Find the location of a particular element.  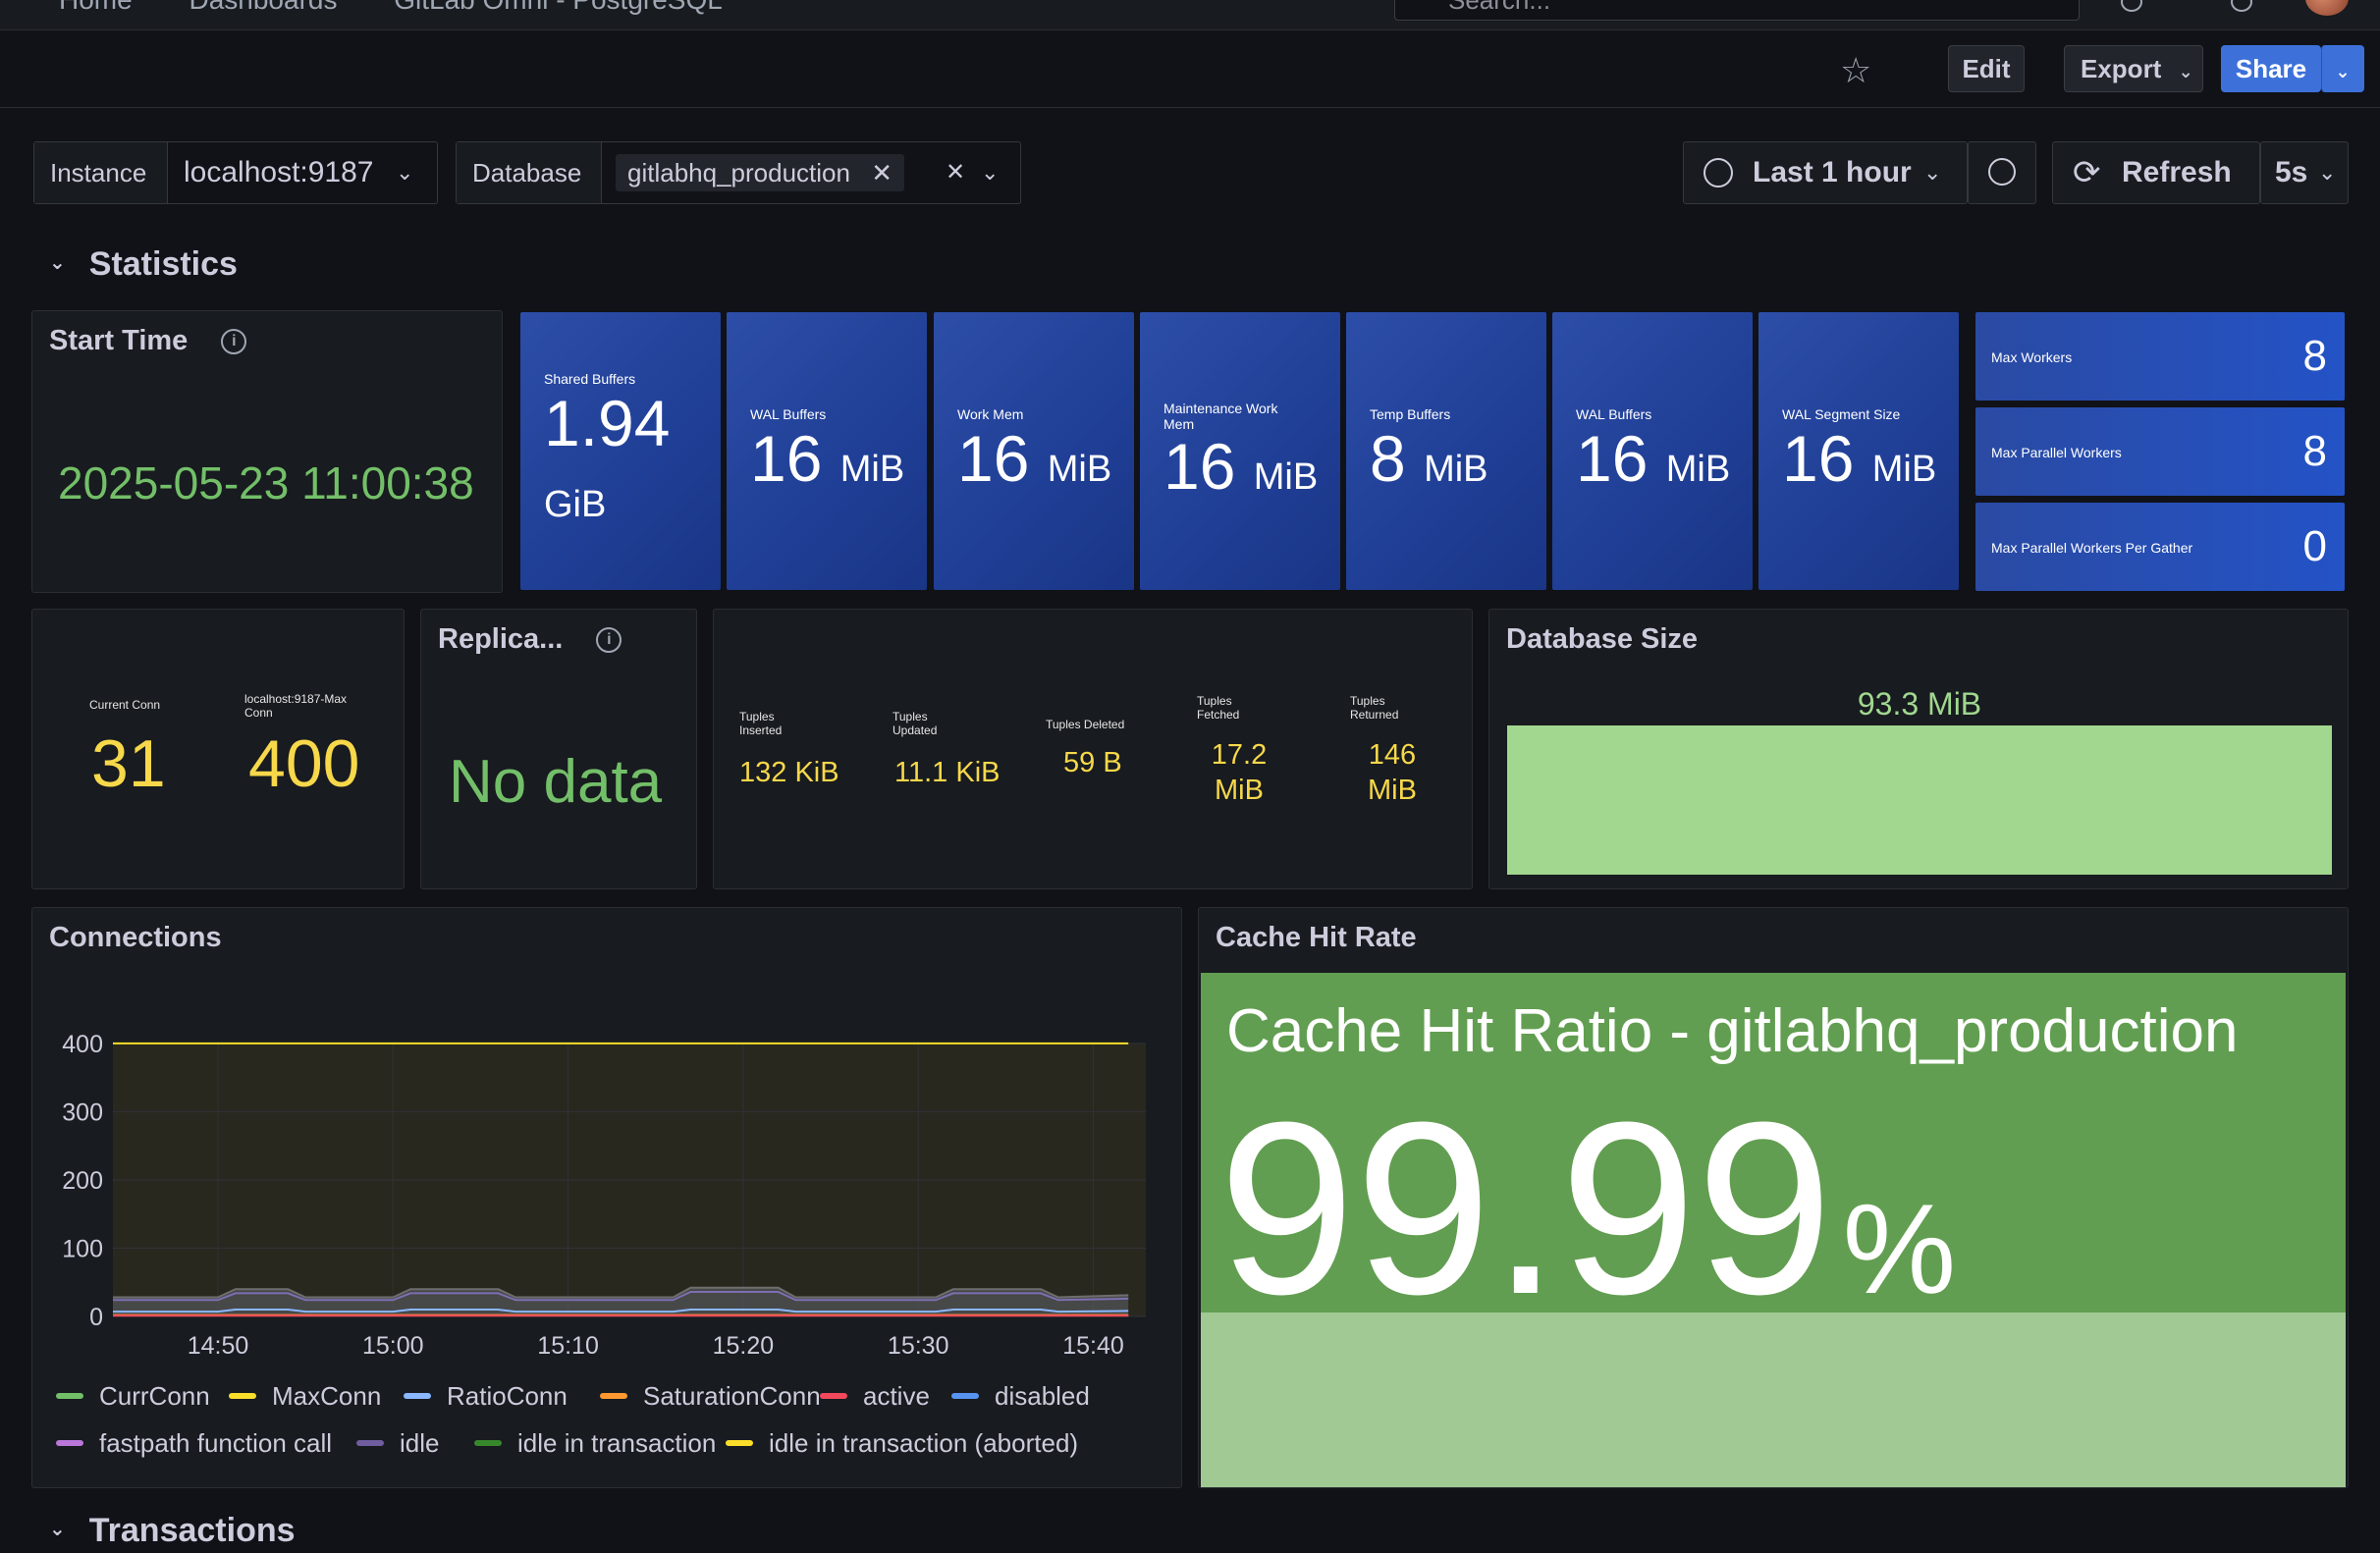

legend-item: RatioConn is located at coordinates (486, 1396).